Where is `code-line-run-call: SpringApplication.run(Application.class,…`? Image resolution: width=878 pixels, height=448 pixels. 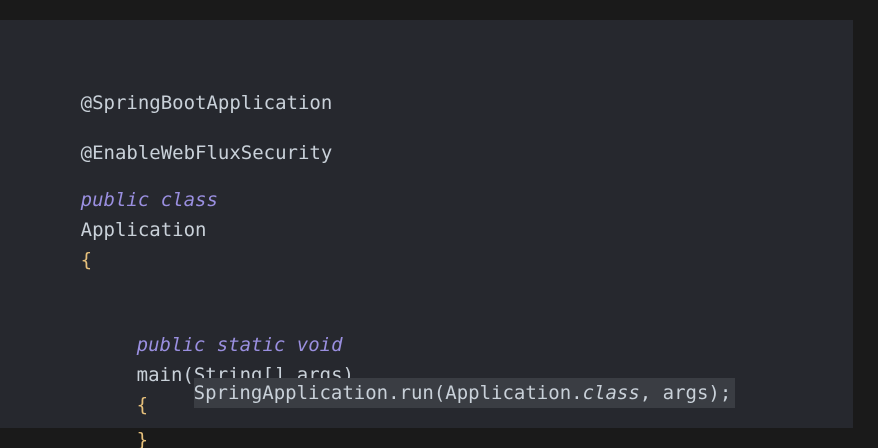
code-line-run-call: SpringApplication.run(Application.class,… is located at coordinates (368, 378).